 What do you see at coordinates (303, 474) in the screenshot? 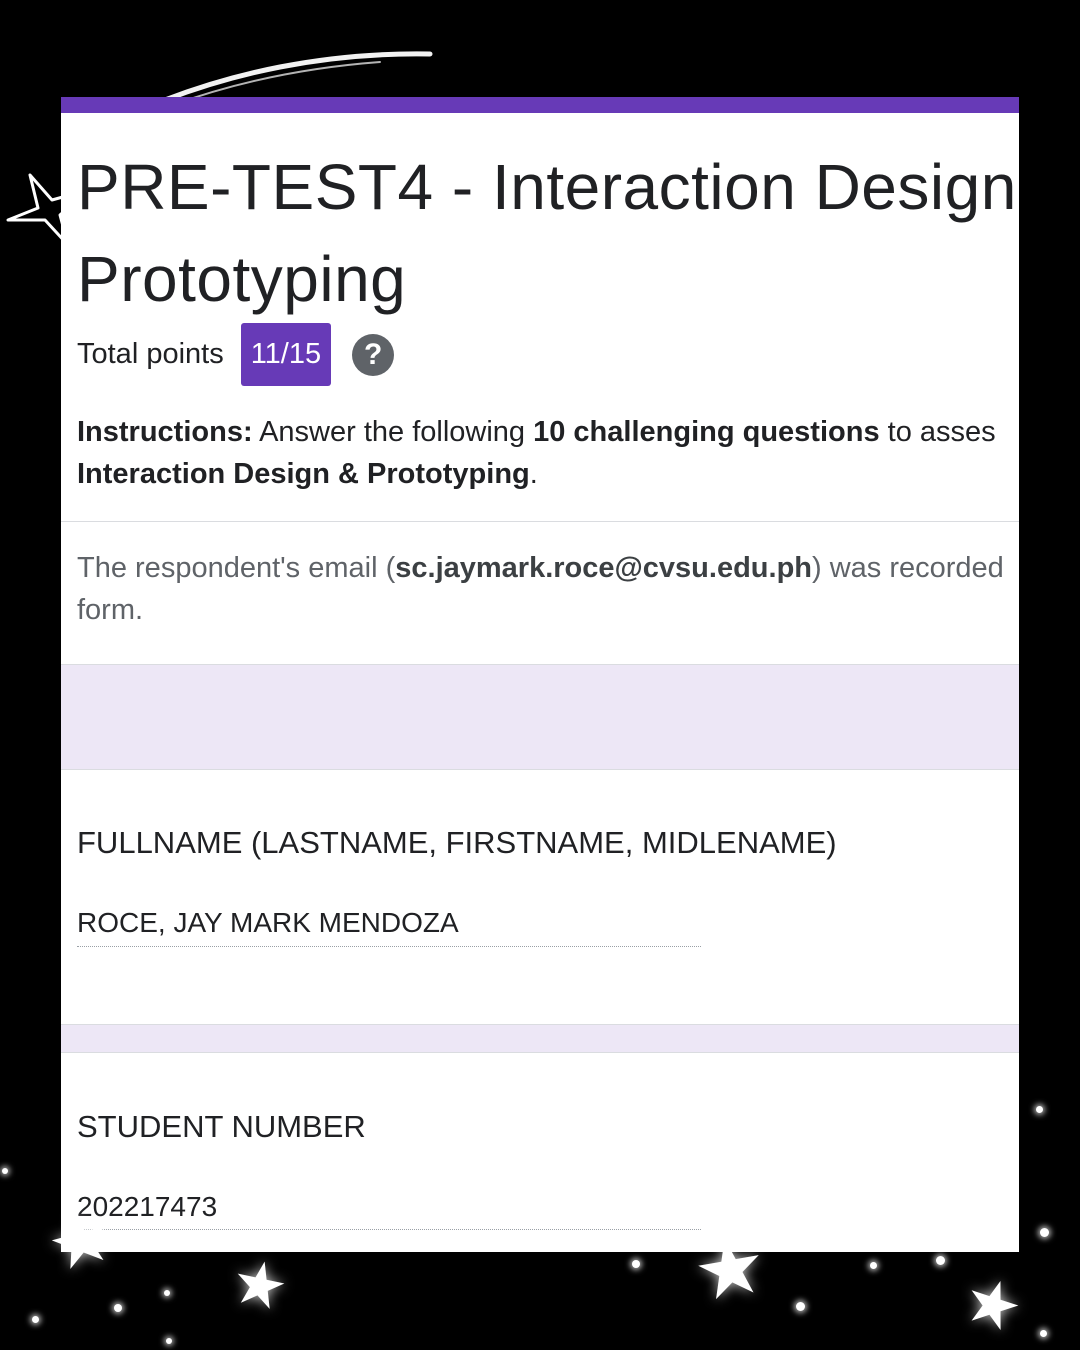
I see `instructions-line2-bold: Interaction Design & Prototyping` at bounding box center [303, 474].